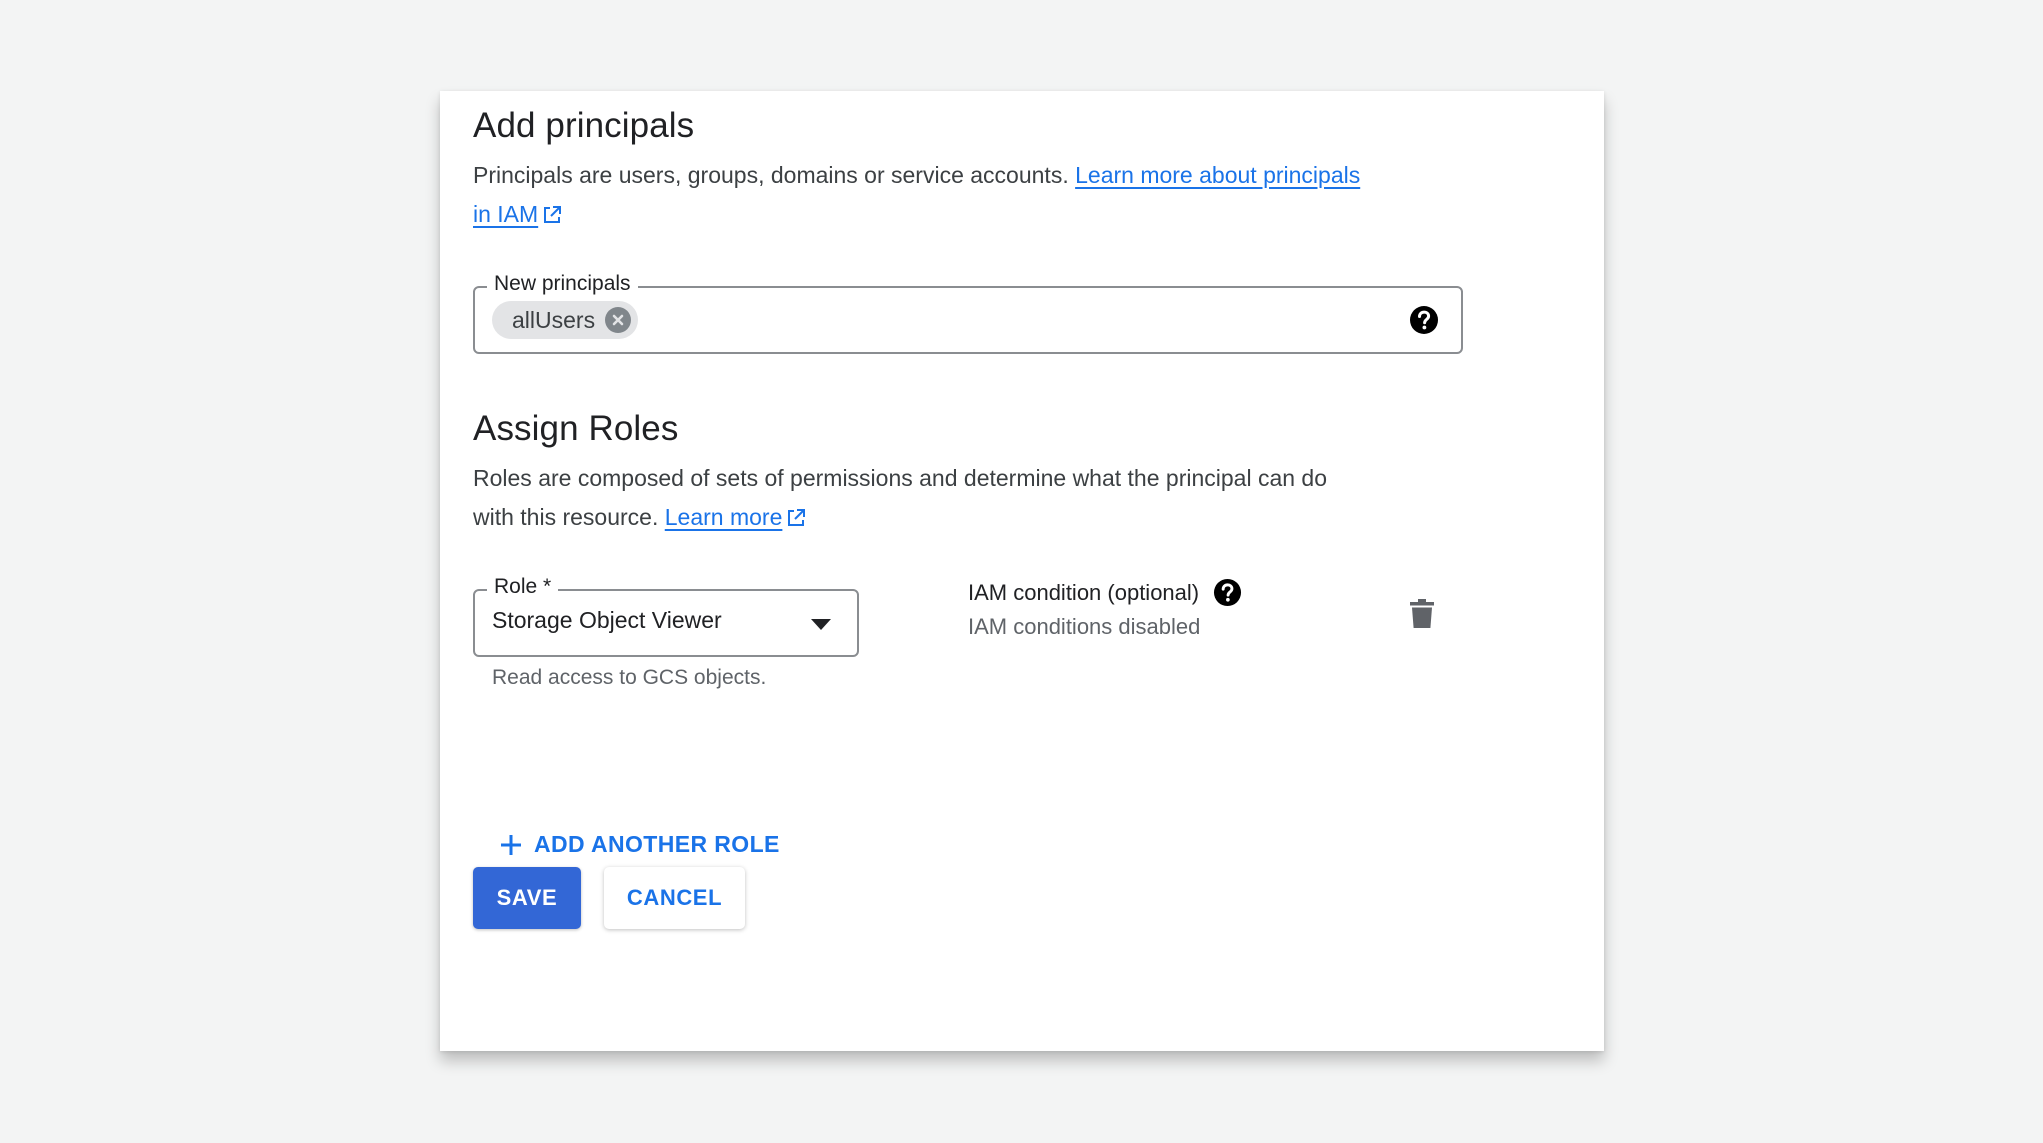 The image size is (2043, 1143). Describe the element at coordinates (1084, 626) in the screenshot. I see `iam-condition-status: IAM conditions disabled` at that location.